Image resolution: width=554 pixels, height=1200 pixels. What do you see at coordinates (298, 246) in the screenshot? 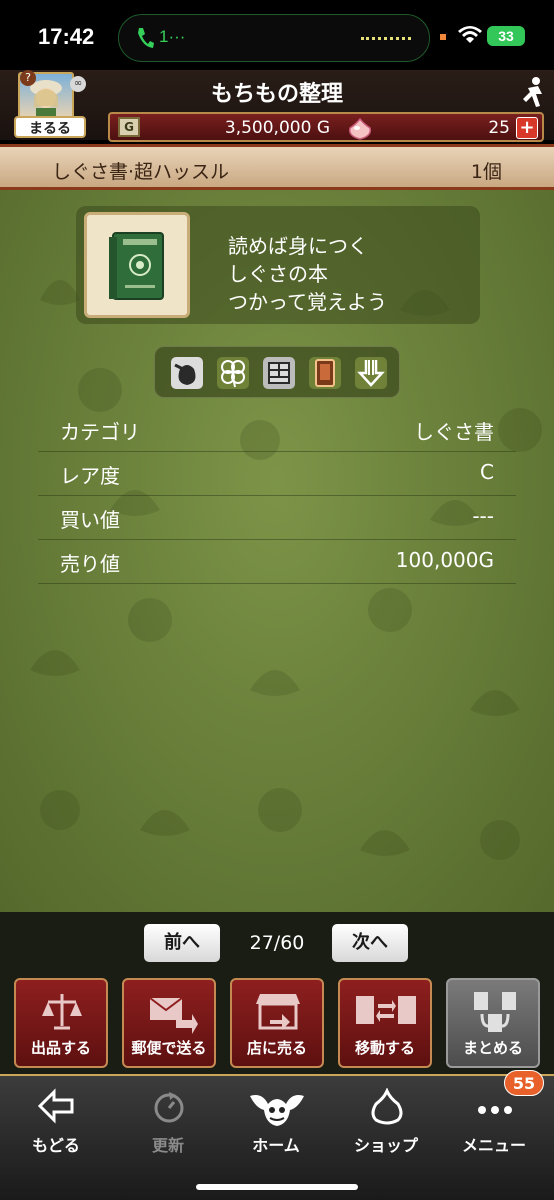
I see `description-line-1: 読めば身につく` at bounding box center [298, 246].